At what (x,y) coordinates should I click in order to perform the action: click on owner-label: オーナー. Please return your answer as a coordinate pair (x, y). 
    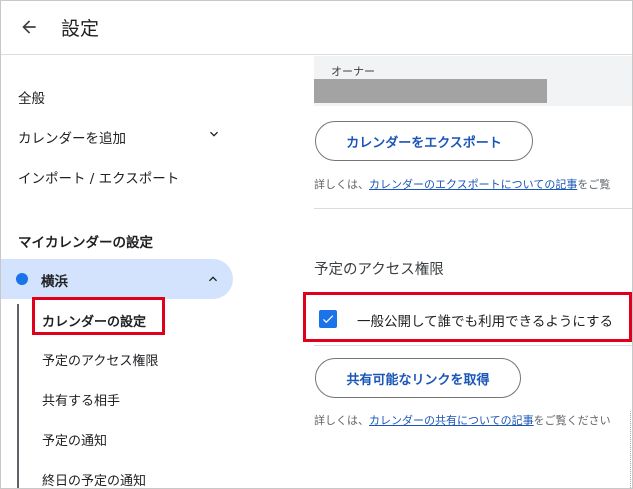
    Looking at the image, I should click on (353, 71).